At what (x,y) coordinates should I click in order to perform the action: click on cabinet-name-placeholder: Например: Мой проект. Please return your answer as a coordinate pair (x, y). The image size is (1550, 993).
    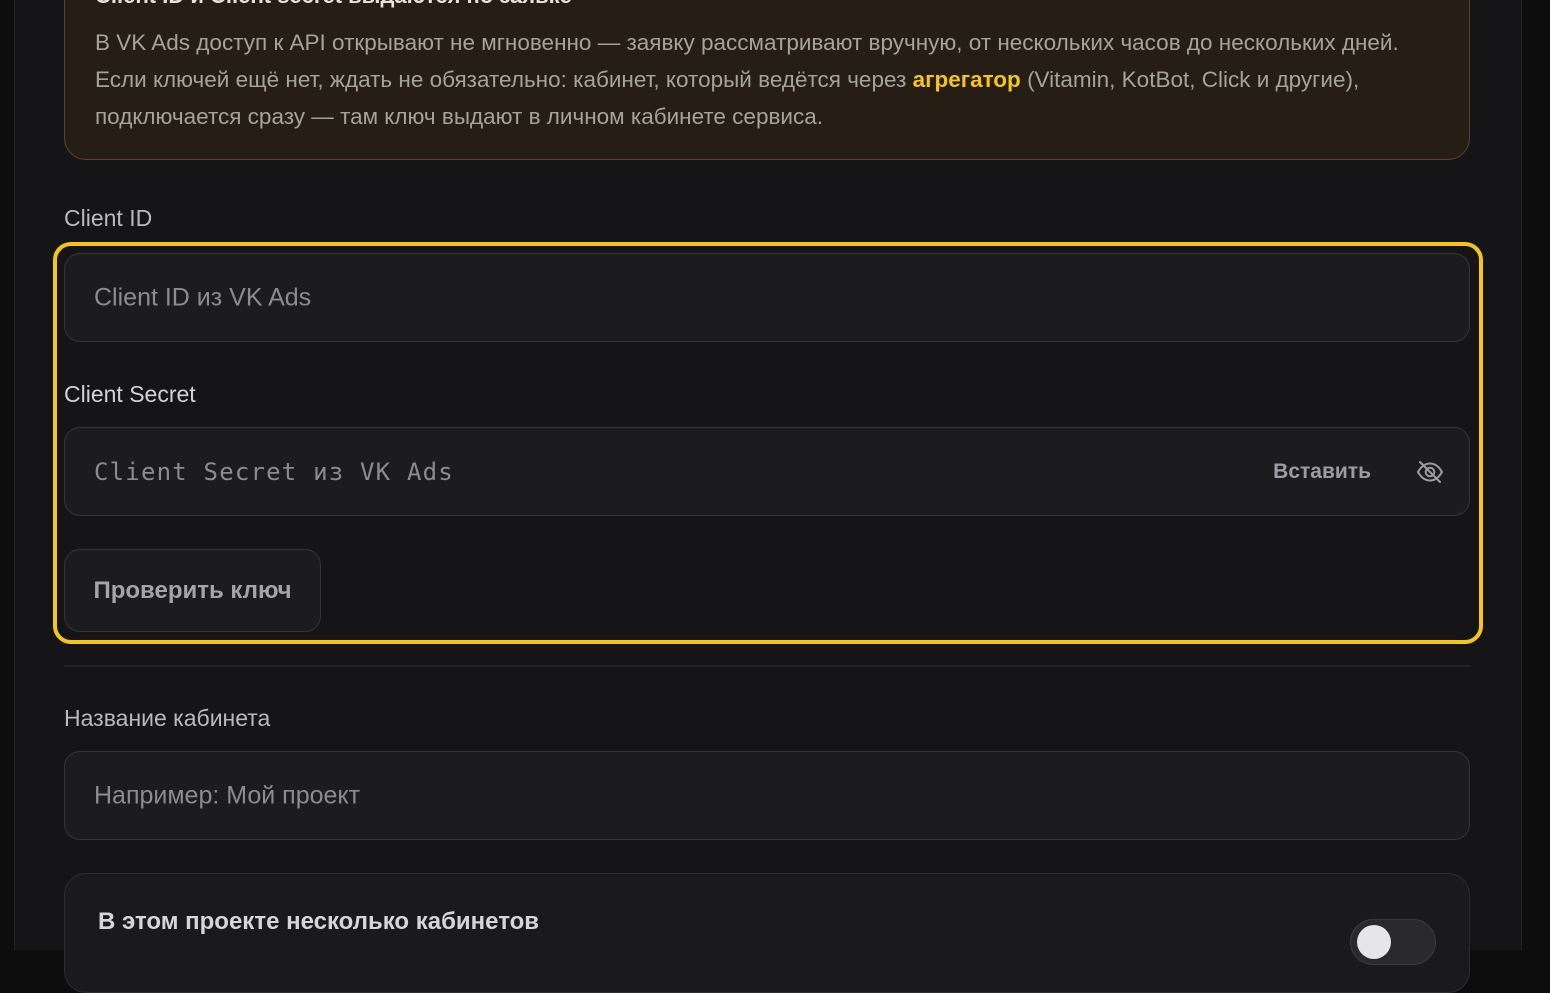
    Looking at the image, I should click on (227, 795).